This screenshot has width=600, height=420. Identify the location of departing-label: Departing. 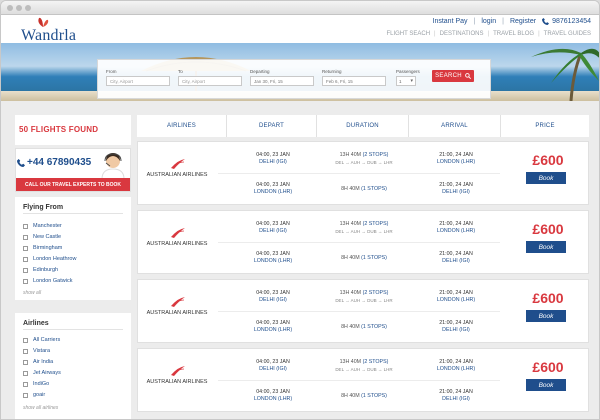
(260, 71).